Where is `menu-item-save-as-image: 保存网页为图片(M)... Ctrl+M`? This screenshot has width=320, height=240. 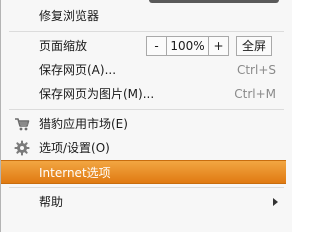 menu-item-save-as-image: 保存网页为图片(M)... Ctrl+M is located at coordinates (143, 94).